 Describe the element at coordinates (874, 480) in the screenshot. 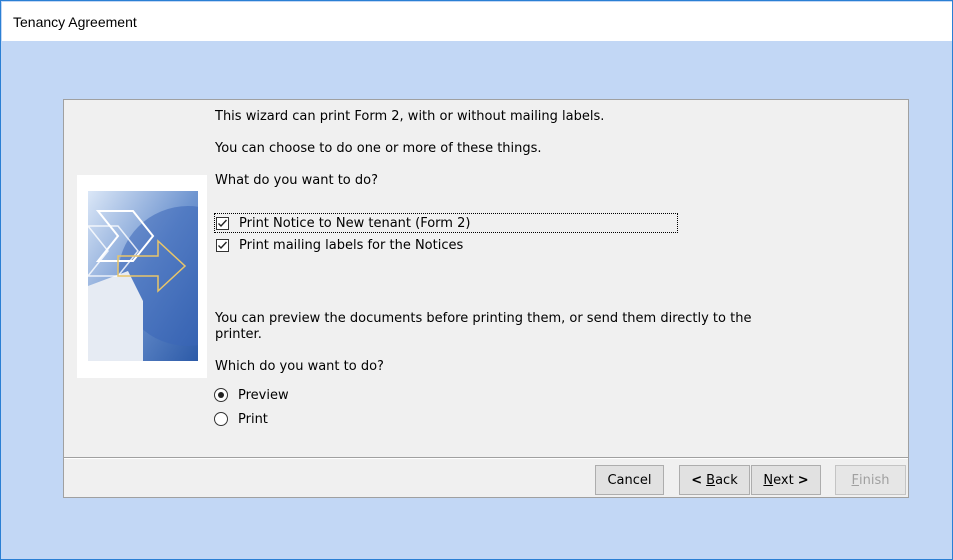

I see `finish-label-rest: inish` at that location.